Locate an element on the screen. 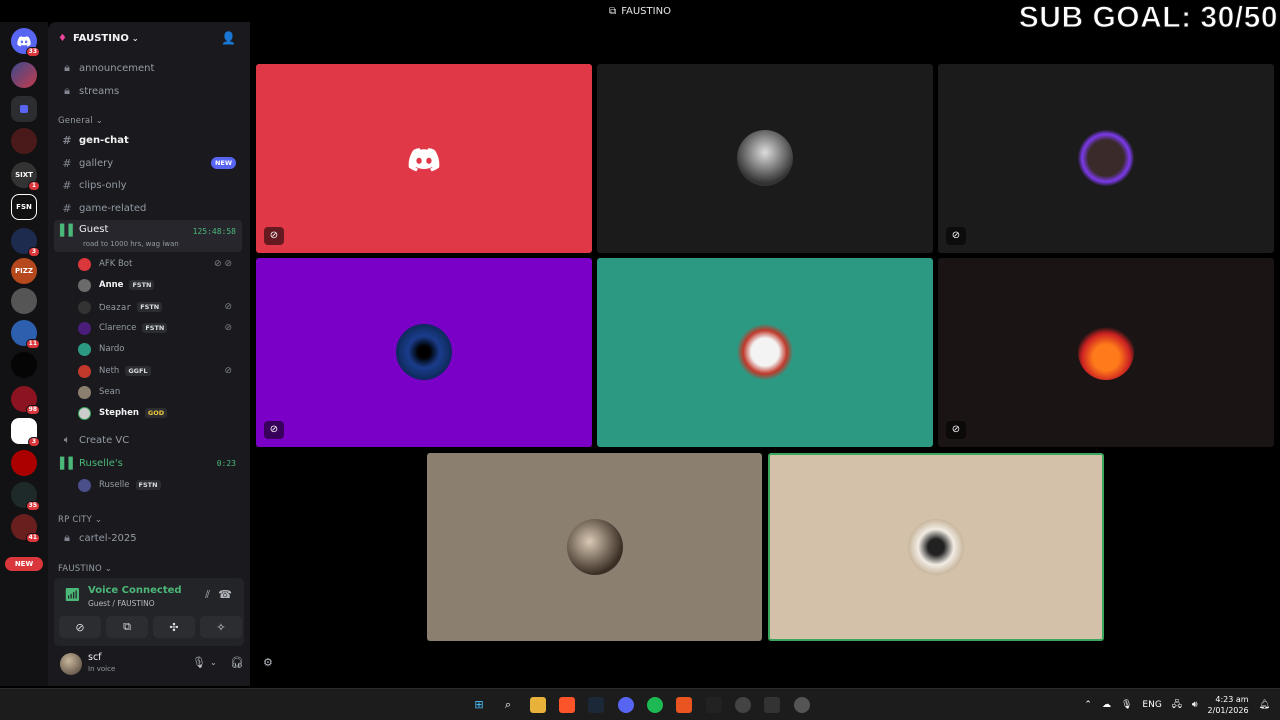 This screenshot has width=1280, height=720. voice-user: Nardo is located at coordinates (158, 349).